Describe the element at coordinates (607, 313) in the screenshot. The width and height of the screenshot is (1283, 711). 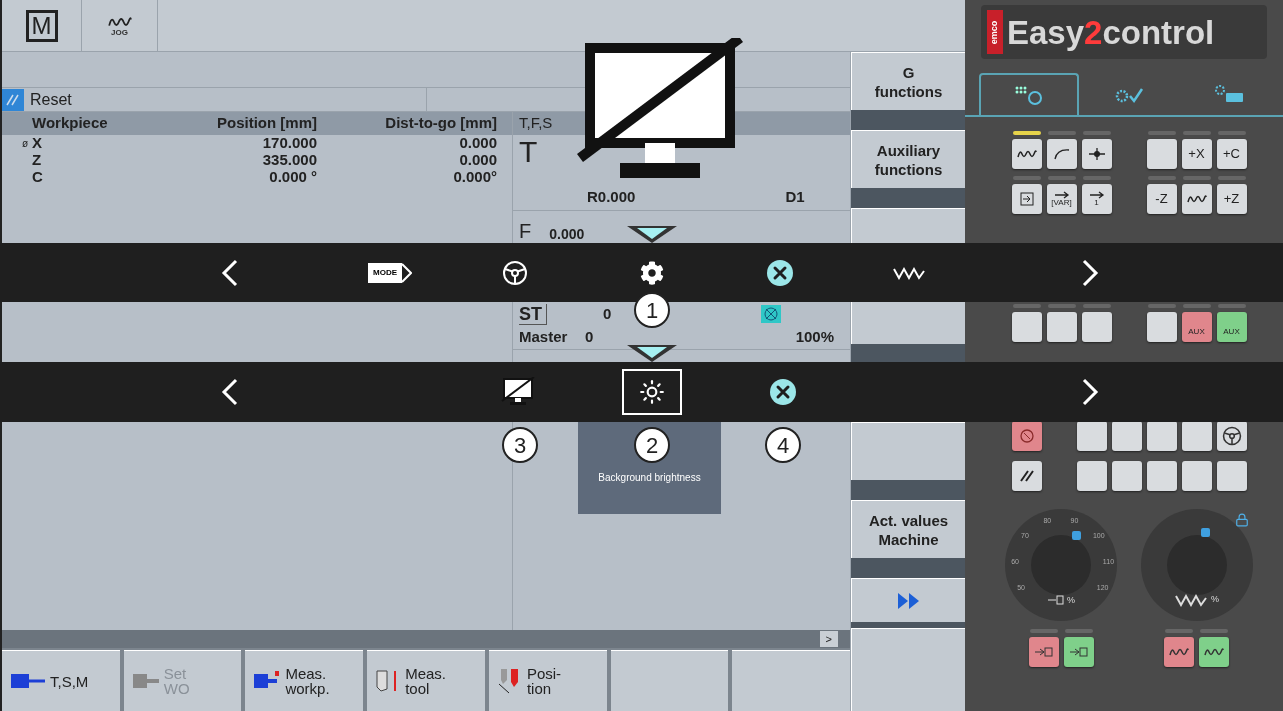
I see `spindle-value: 0` at that location.